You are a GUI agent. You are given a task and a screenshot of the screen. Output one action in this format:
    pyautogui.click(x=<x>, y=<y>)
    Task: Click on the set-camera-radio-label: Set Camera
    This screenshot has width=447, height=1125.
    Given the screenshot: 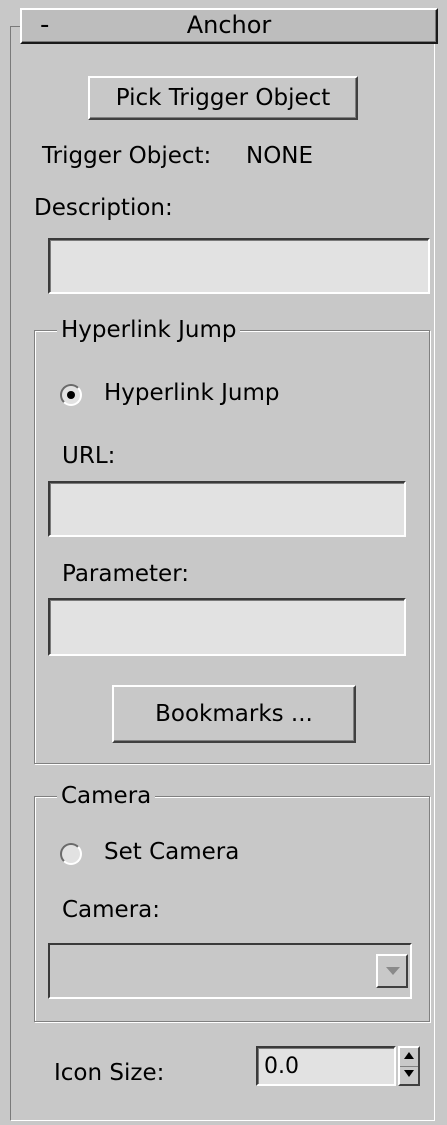 What is the action you would take?
    pyautogui.click(x=171, y=852)
    